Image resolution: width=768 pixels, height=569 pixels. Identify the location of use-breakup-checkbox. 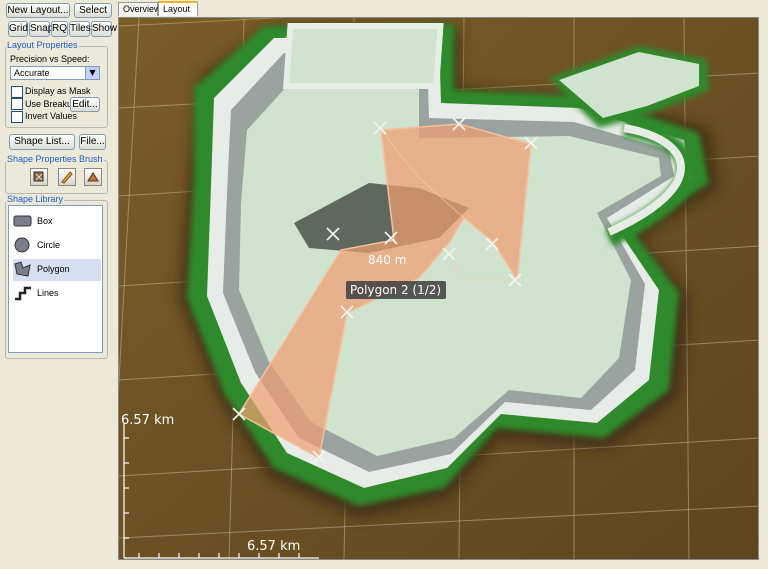
(17, 104).